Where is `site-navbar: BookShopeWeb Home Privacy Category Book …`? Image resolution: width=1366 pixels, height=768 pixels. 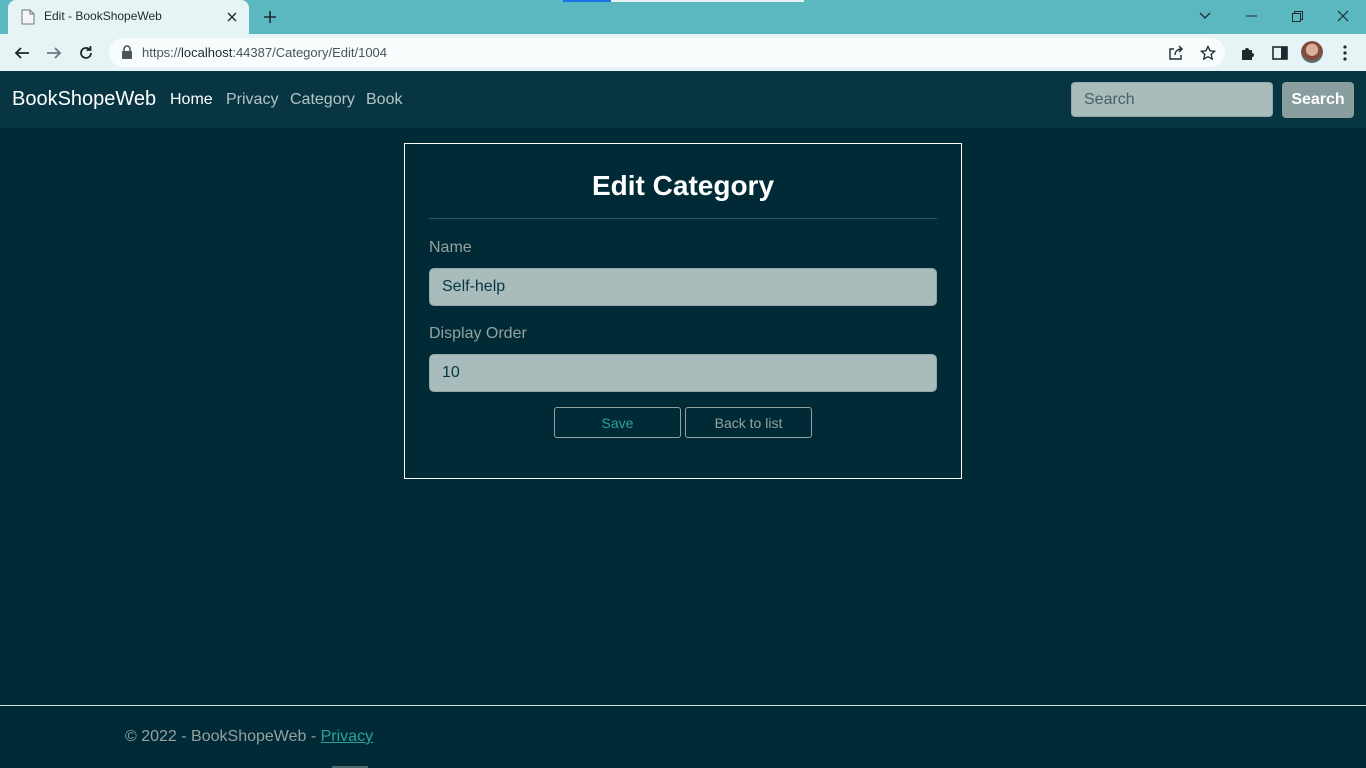
site-navbar: BookShopeWeb Home Privacy Category Book … is located at coordinates (683, 99).